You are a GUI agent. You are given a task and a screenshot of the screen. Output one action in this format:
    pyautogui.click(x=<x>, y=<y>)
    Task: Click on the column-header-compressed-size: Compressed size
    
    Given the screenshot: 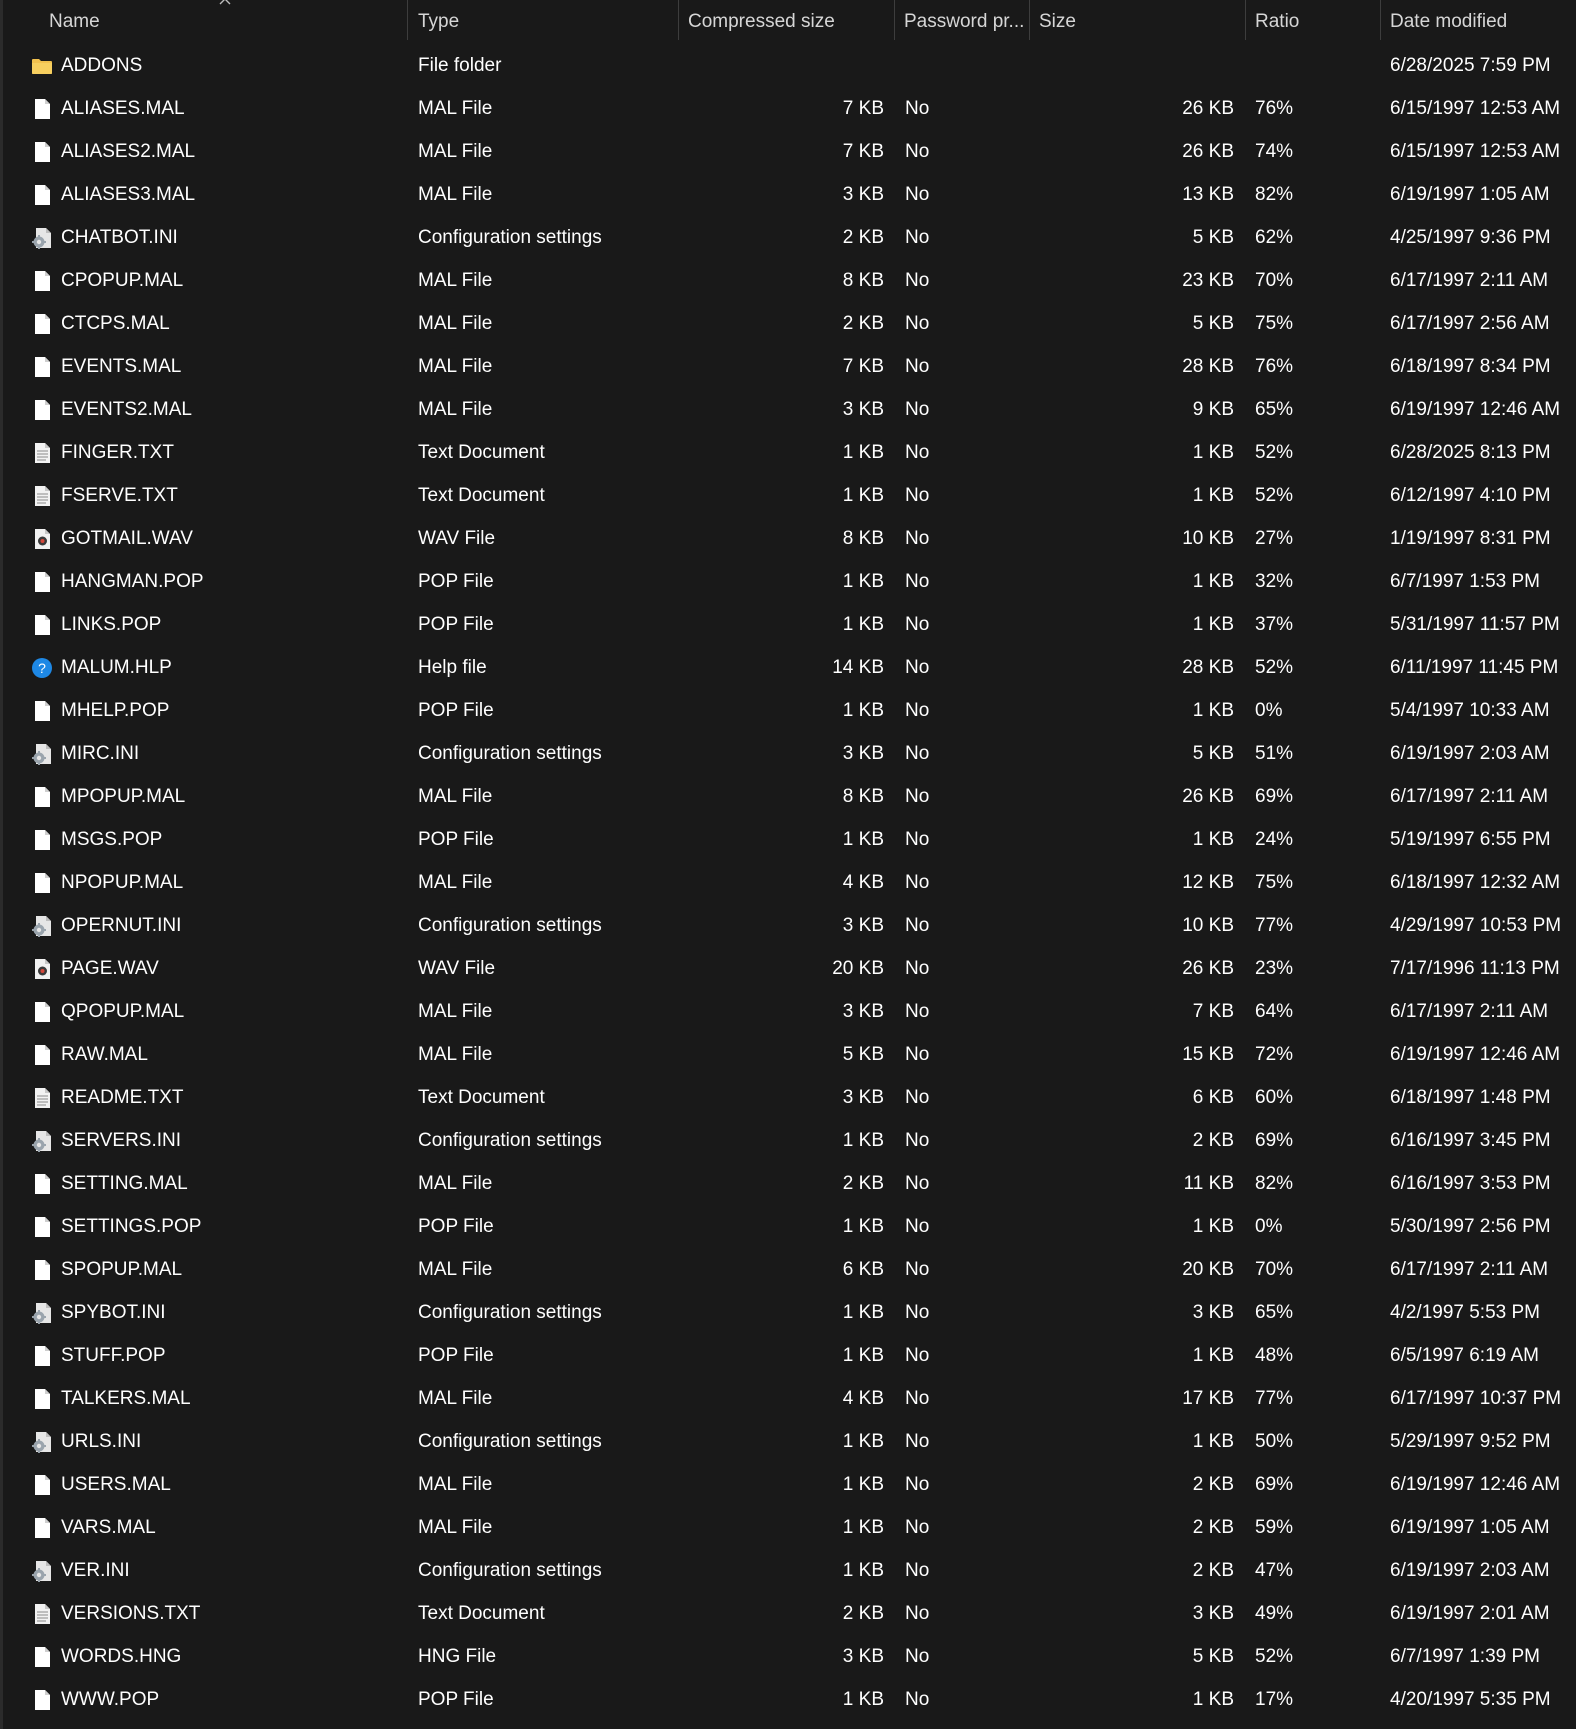 What is the action you would take?
    pyautogui.click(x=787, y=20)
    